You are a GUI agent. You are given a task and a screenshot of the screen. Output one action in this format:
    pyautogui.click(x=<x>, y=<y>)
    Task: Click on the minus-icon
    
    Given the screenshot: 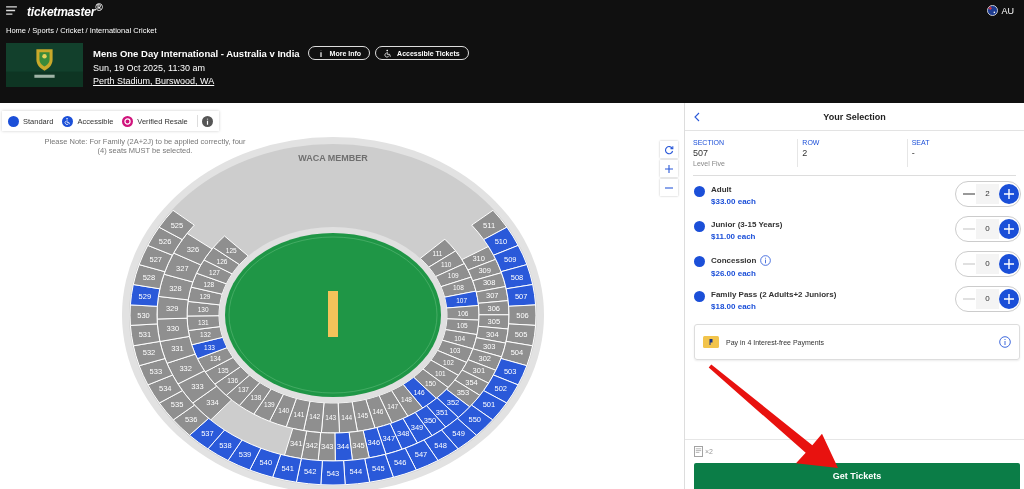 What is the action you would take?
    pyautogui.click(x=969, y=194)
    